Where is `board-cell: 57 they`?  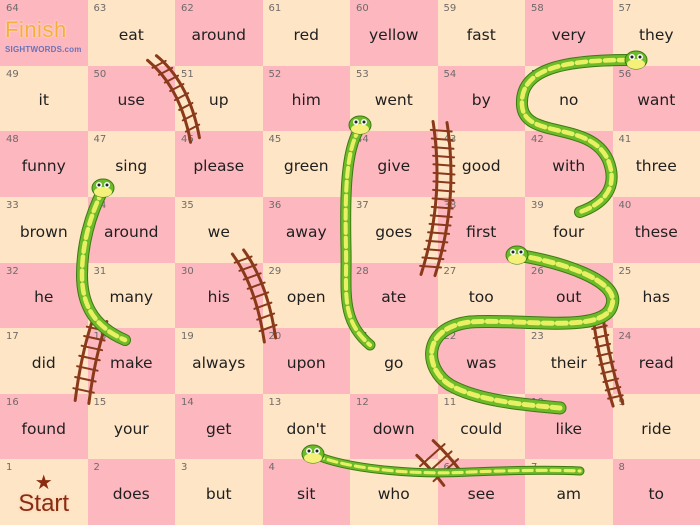
board-cell: 57 they is located at coordinates (656, 33).